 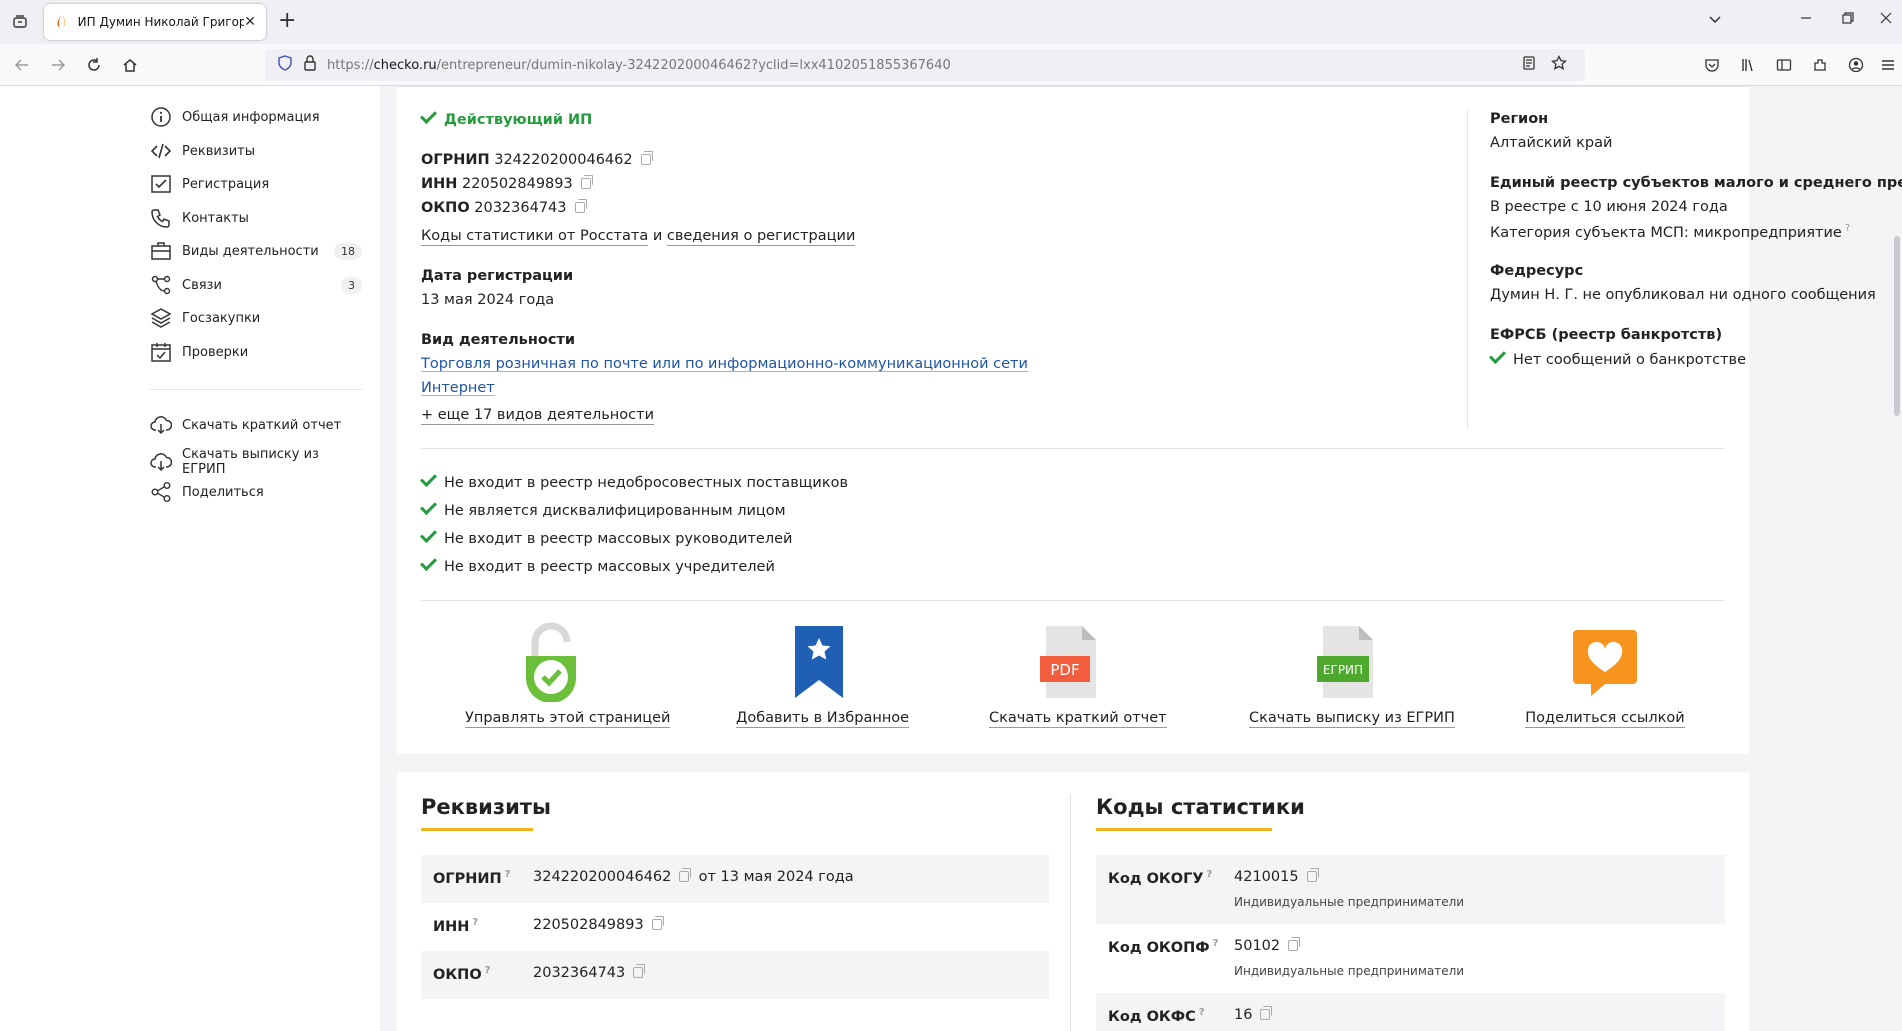 I want to click on pdf-file-icon: PDF, so click(x=1068, y=662).